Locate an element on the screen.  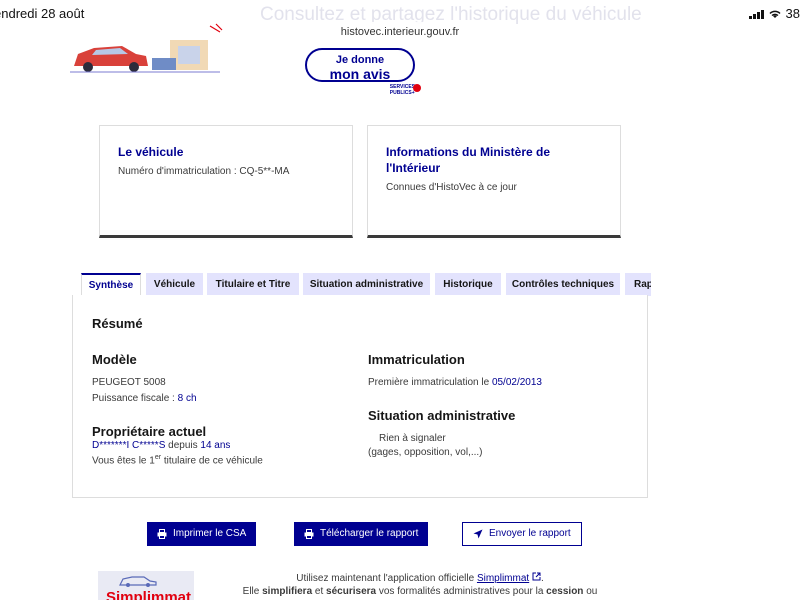
footer-line2-a: Elle is located at coordinates (252, 591).